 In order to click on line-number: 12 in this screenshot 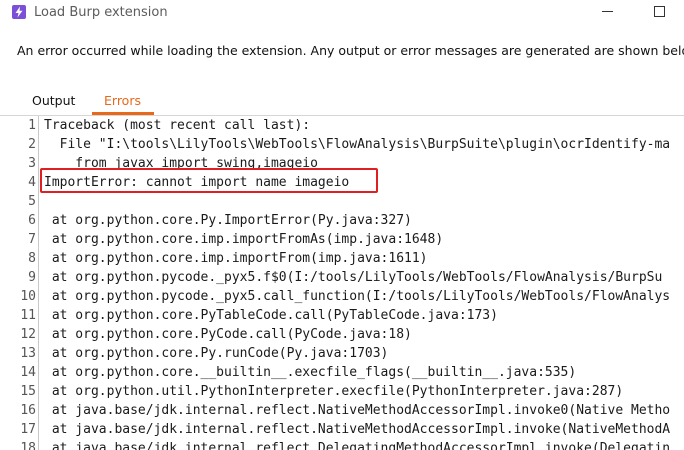, I will do `click(28, 334)`.